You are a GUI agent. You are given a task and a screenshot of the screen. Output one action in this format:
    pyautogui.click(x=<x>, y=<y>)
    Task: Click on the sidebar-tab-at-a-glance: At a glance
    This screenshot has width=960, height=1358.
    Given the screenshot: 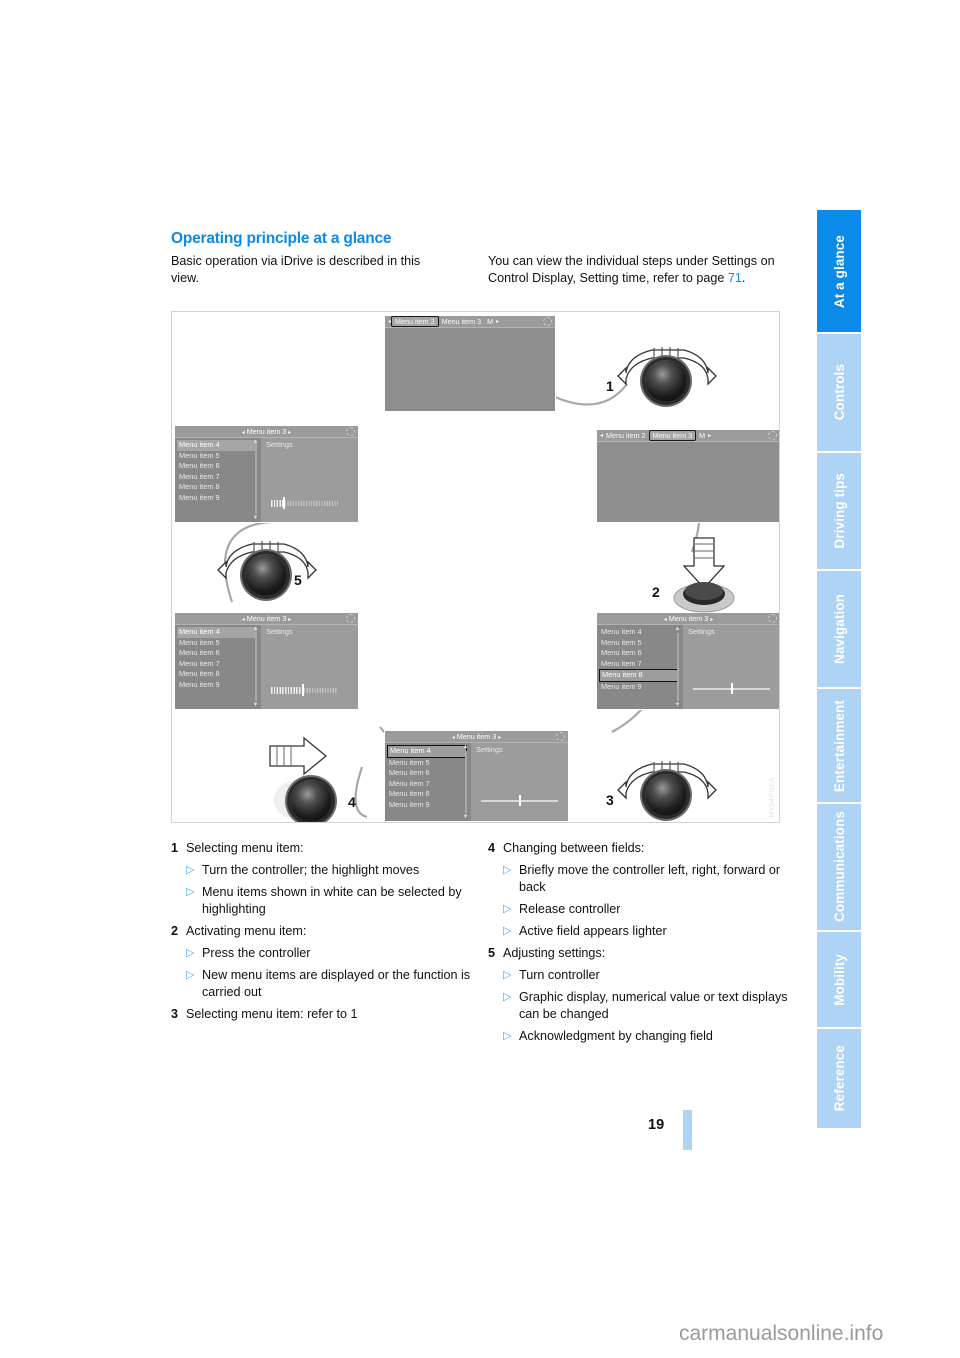 What is the action you would take?
    pyautogui.click(x=839, y=272)
    